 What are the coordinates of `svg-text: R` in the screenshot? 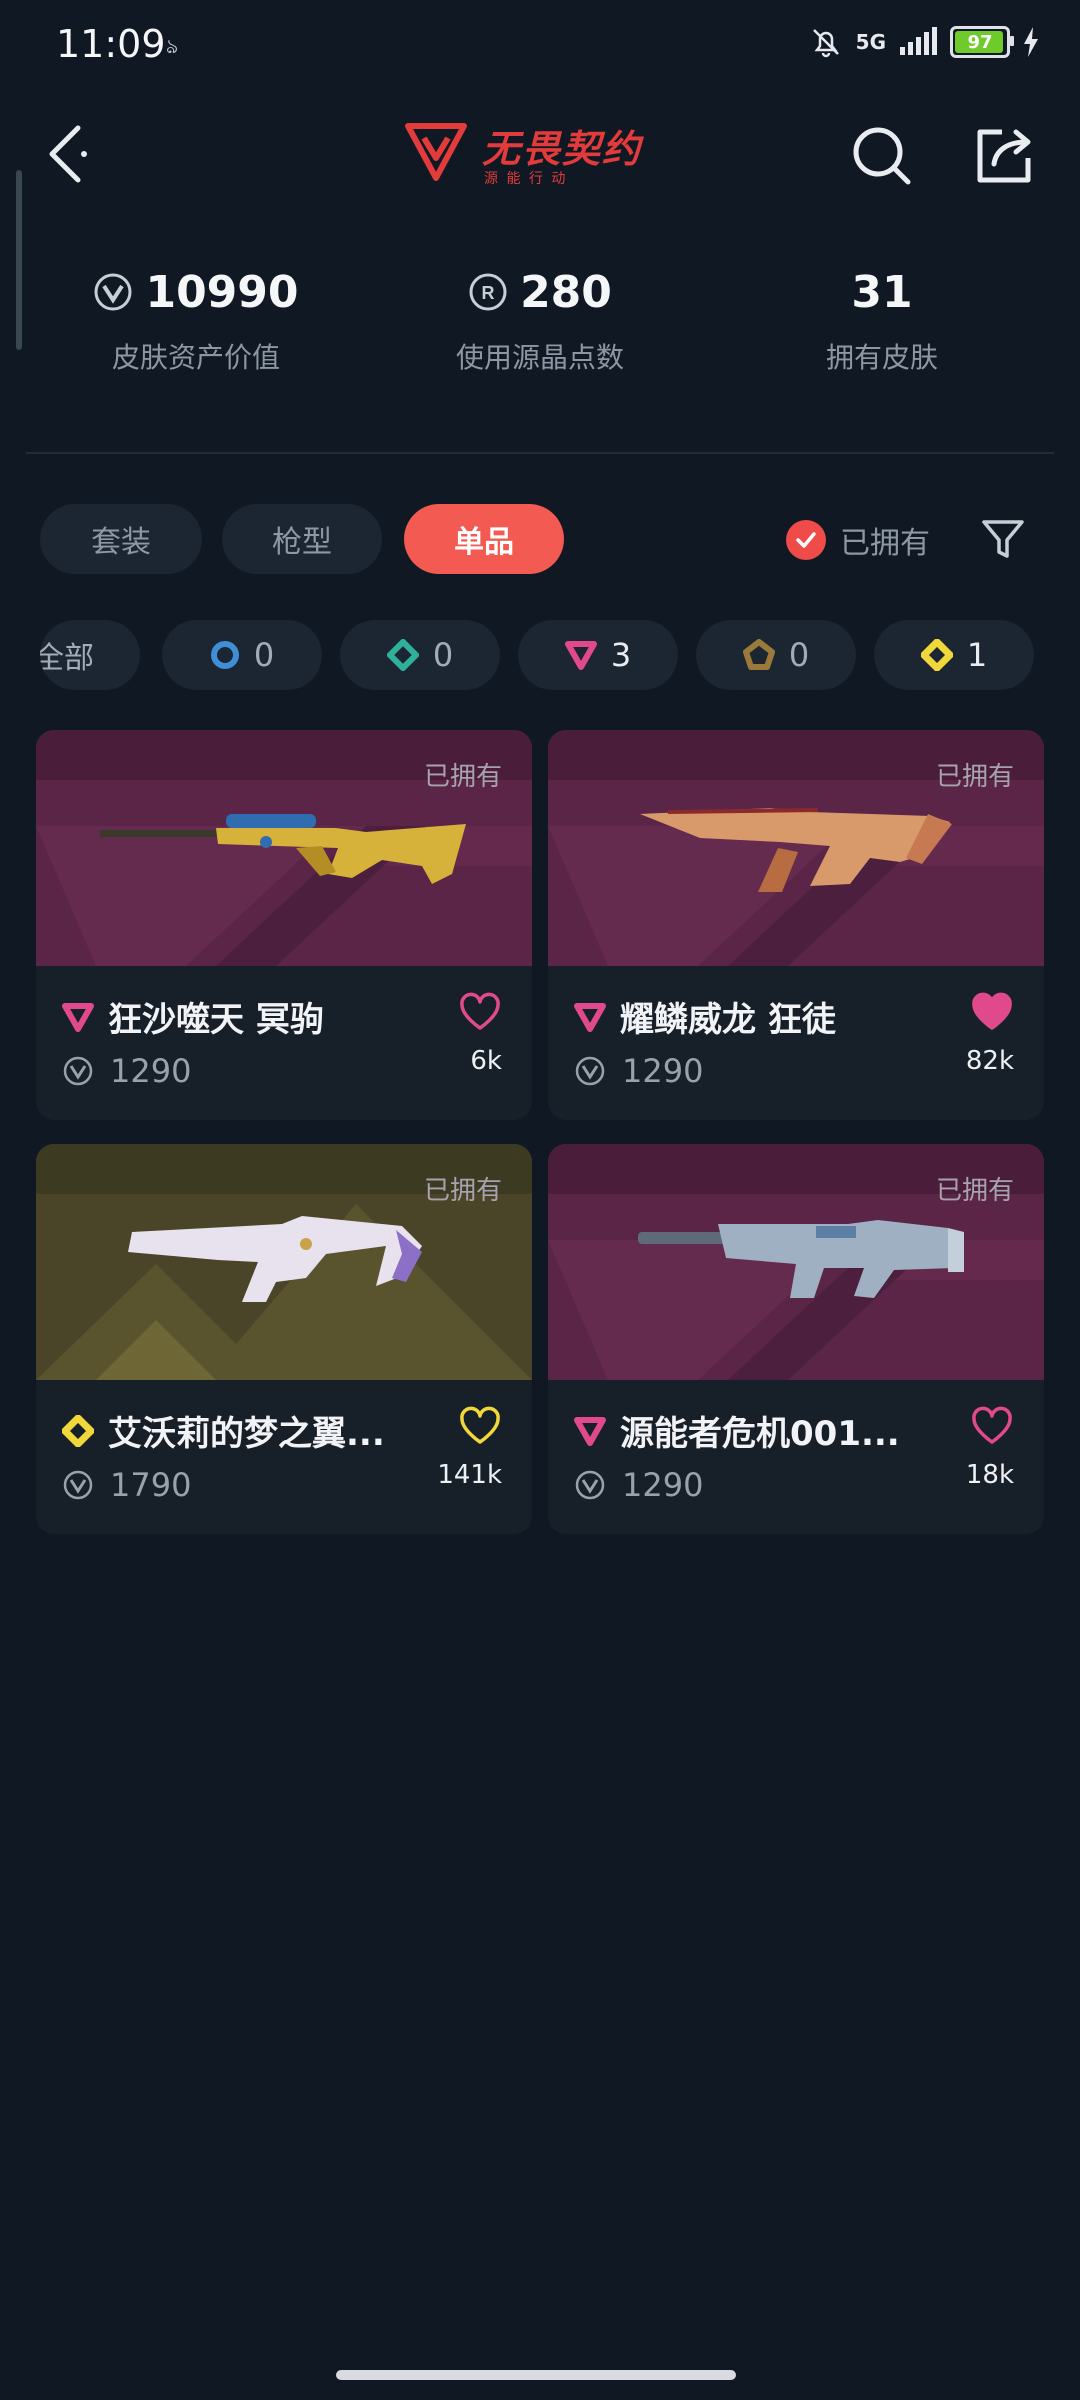 It's located at (488, 293).